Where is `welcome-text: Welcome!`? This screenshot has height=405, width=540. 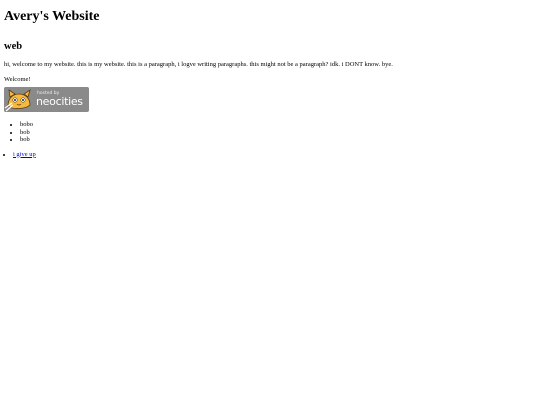
welcome-text: Welcome! is located at coordinates (17, 79).